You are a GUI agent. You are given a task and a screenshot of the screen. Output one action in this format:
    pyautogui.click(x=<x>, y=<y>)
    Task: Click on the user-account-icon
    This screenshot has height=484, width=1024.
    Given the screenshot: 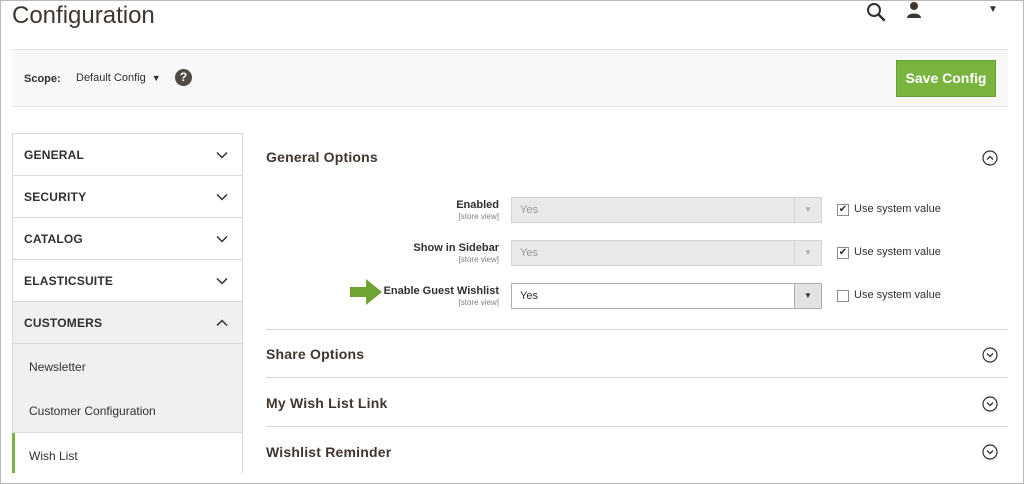 What is the action you would take?
    pyautogui.click(x=914, y=11)
    